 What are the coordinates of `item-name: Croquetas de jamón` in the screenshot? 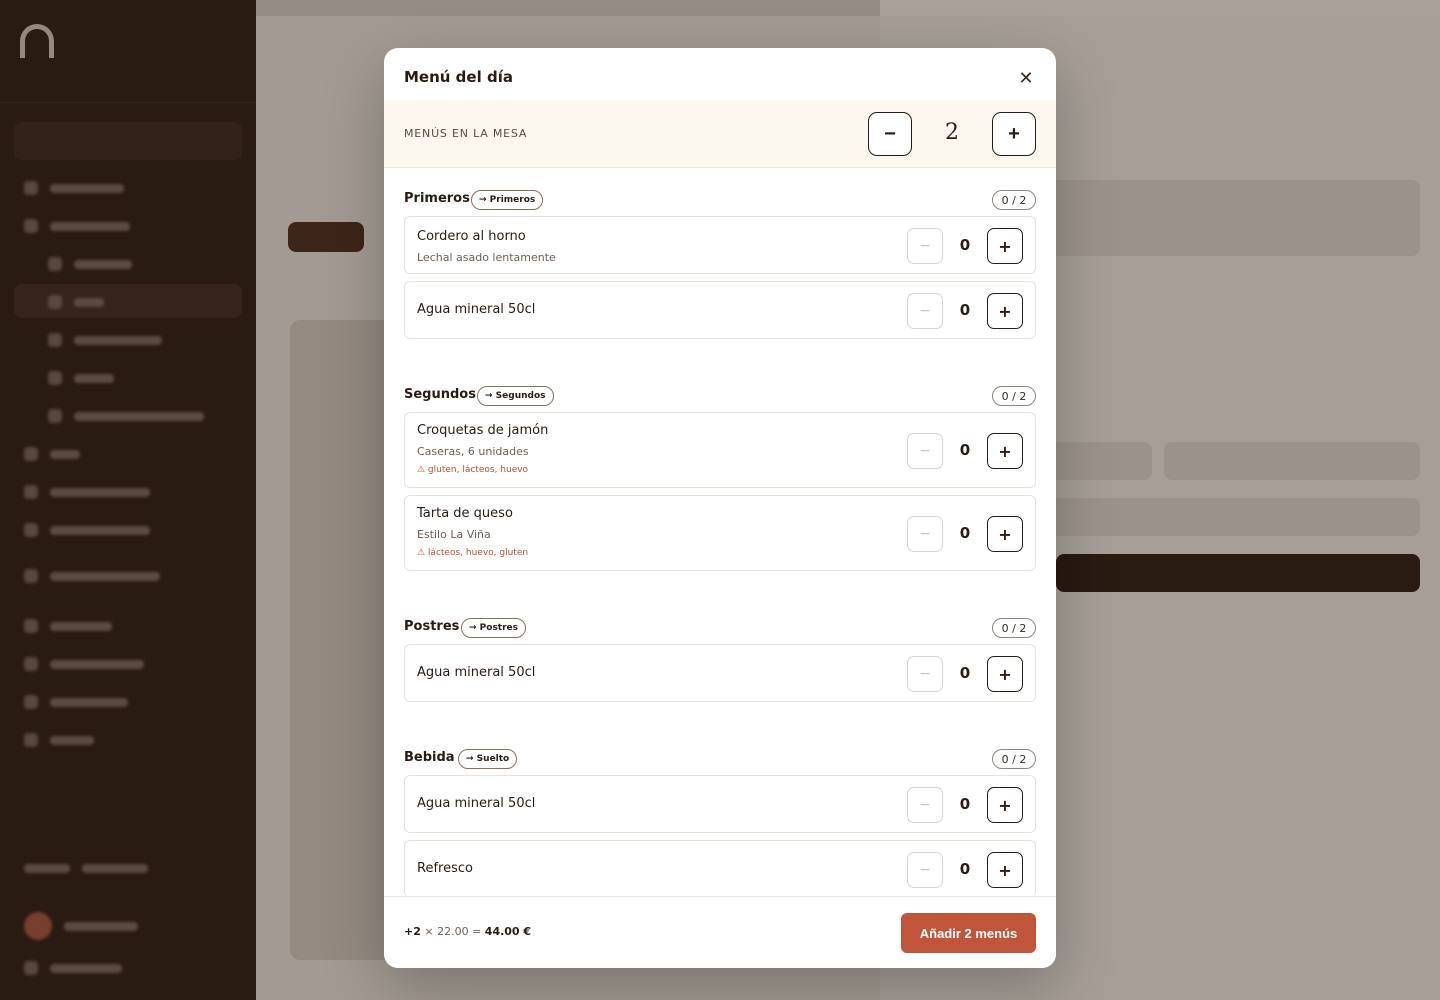 It's located at (483, 430).